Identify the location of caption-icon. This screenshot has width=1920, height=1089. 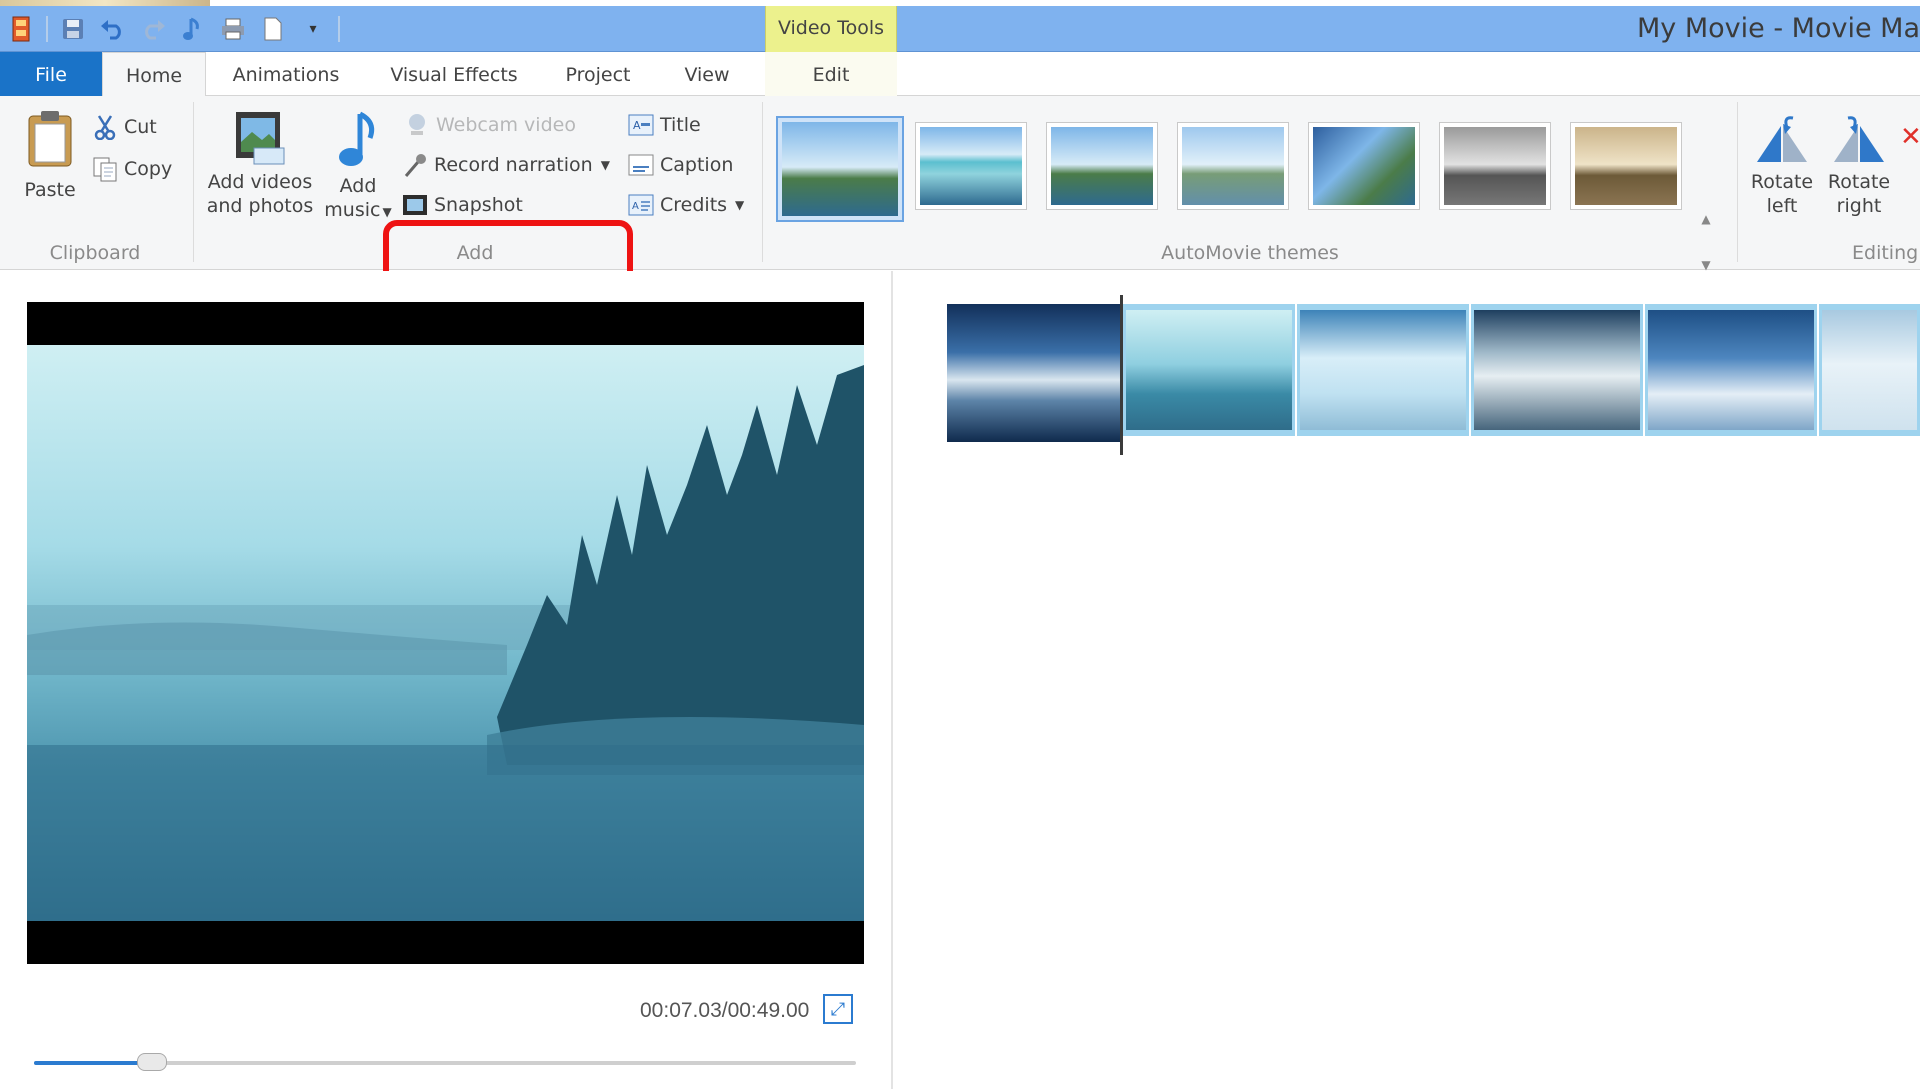
(641, 165).